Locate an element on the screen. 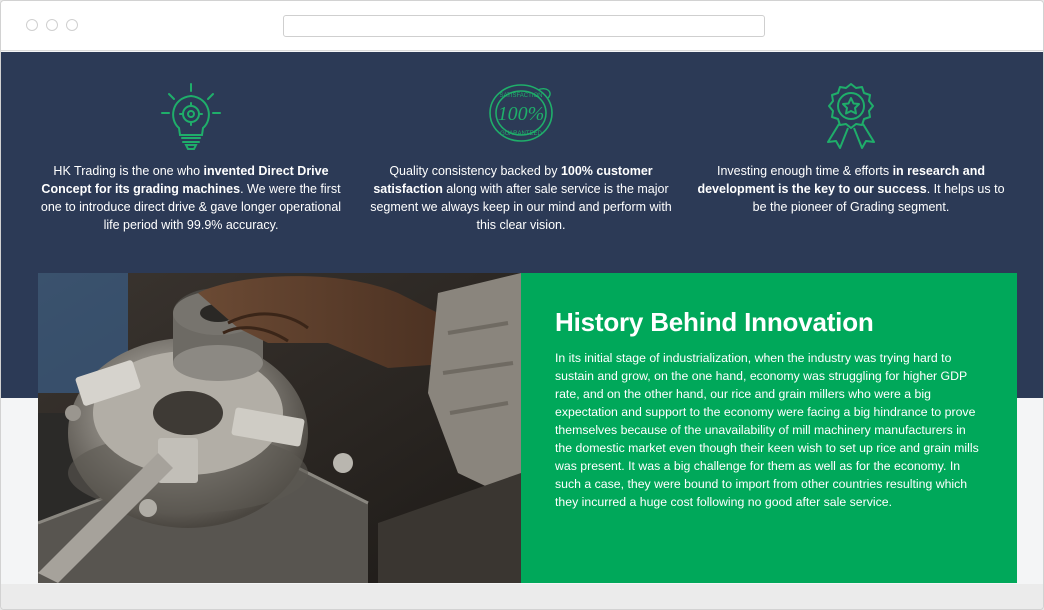 This screenshot has height=610, width=1044. page-footer-strip is located at coordinates (522, 596).